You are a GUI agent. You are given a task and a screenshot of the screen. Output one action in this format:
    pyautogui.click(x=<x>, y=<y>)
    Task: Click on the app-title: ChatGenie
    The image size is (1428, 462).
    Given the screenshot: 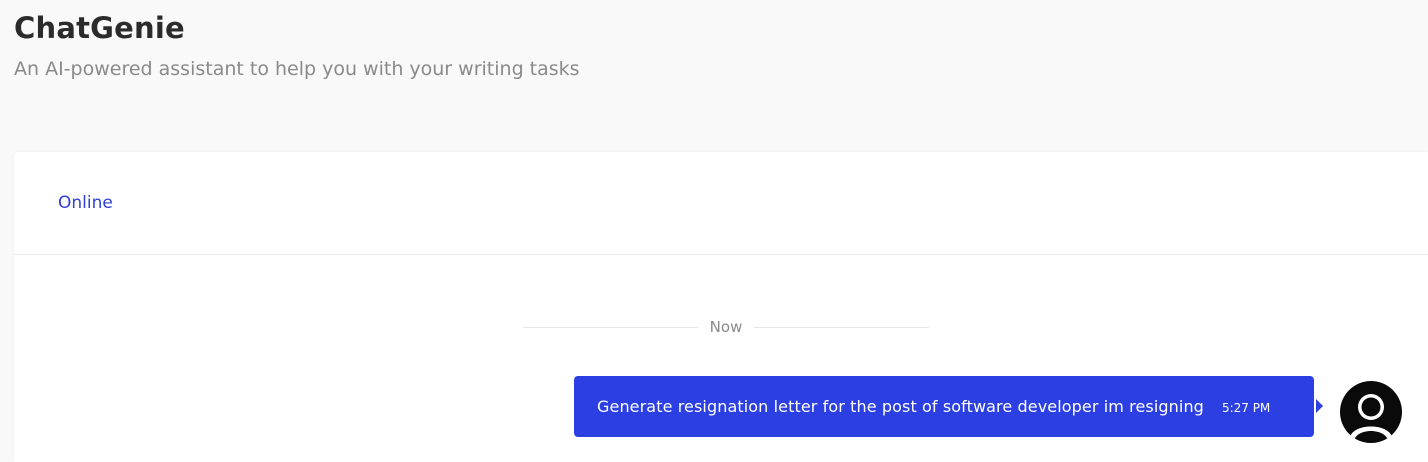 What is the action you would take?
    pyautogui.click(x=99, y=28)
    